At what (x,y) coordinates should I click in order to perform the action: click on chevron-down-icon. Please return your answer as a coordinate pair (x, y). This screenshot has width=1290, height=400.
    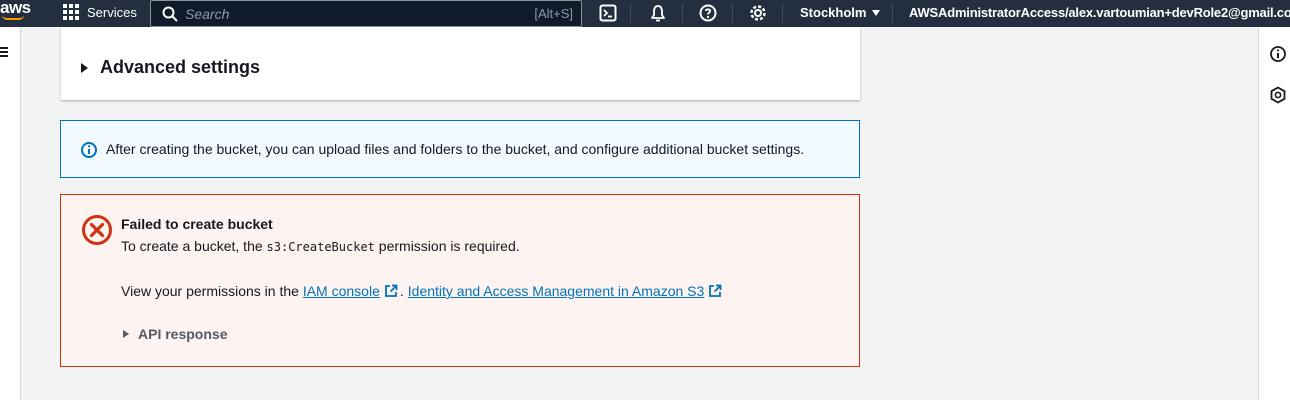
    Looking at the image, I should click on (876, 12).